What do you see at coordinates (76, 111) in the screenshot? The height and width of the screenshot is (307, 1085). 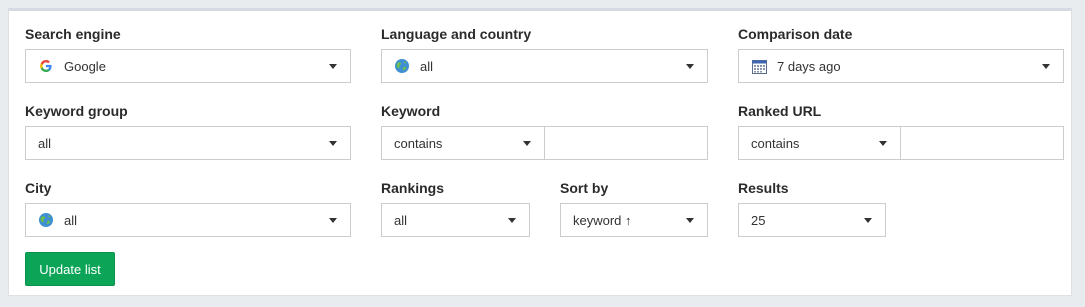 I see `keyword-group-label: Keyword group` at bounding box center [76, 111].